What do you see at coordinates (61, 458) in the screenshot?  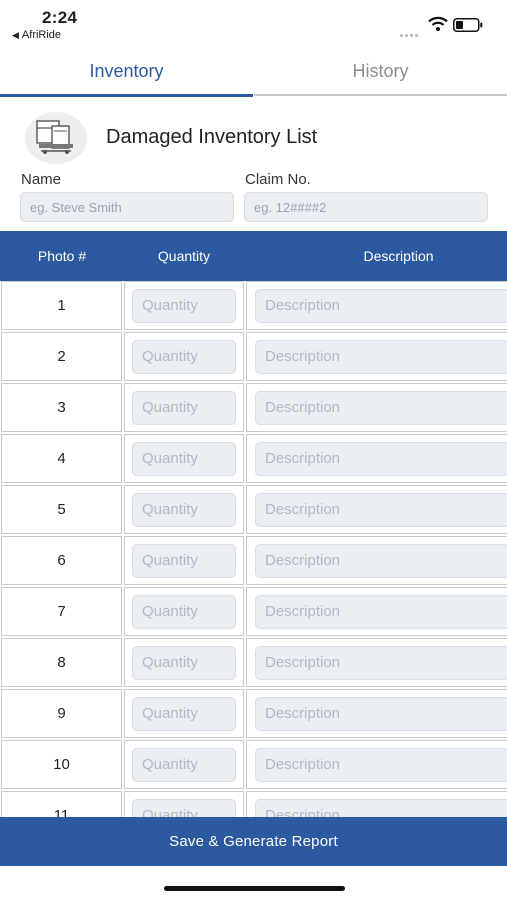 I see `photo-number: 4` at bounding box center [61, 458].